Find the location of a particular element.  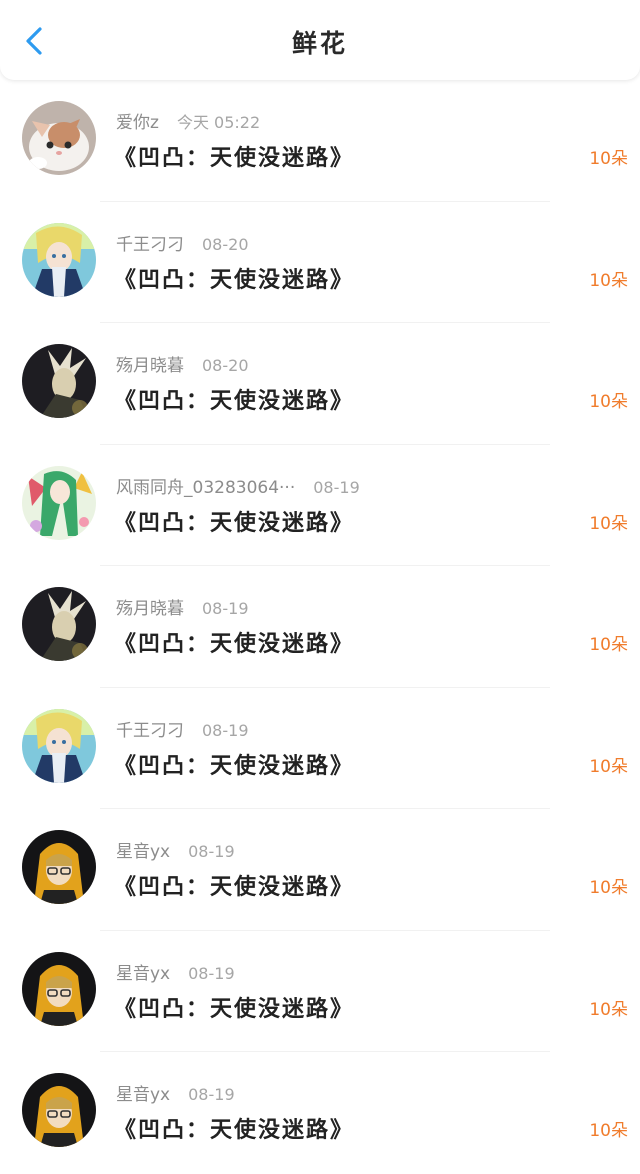

gift-meta: 千王刁刁 08-19 is located at coordinates (182, 728).